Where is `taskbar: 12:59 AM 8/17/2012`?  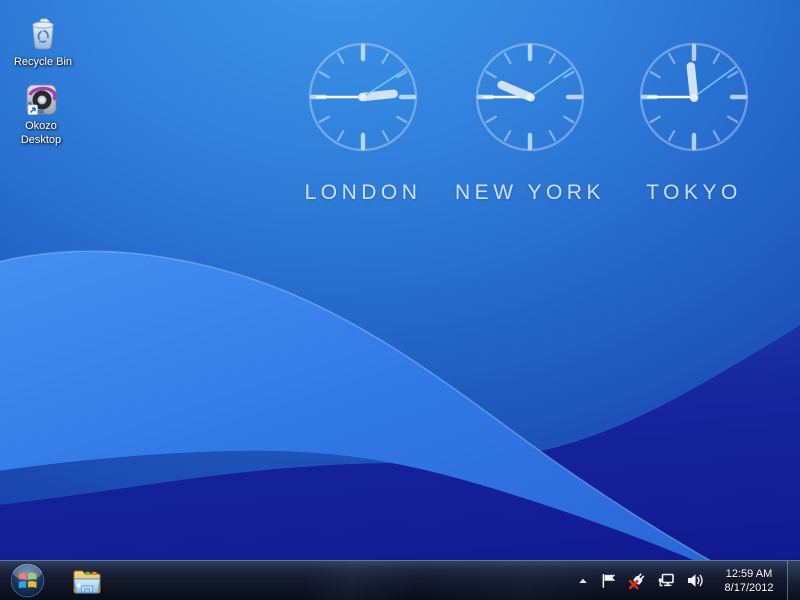 taskbar: 12:59 AM 8/17/2012 is located at coordinates (400, 580).